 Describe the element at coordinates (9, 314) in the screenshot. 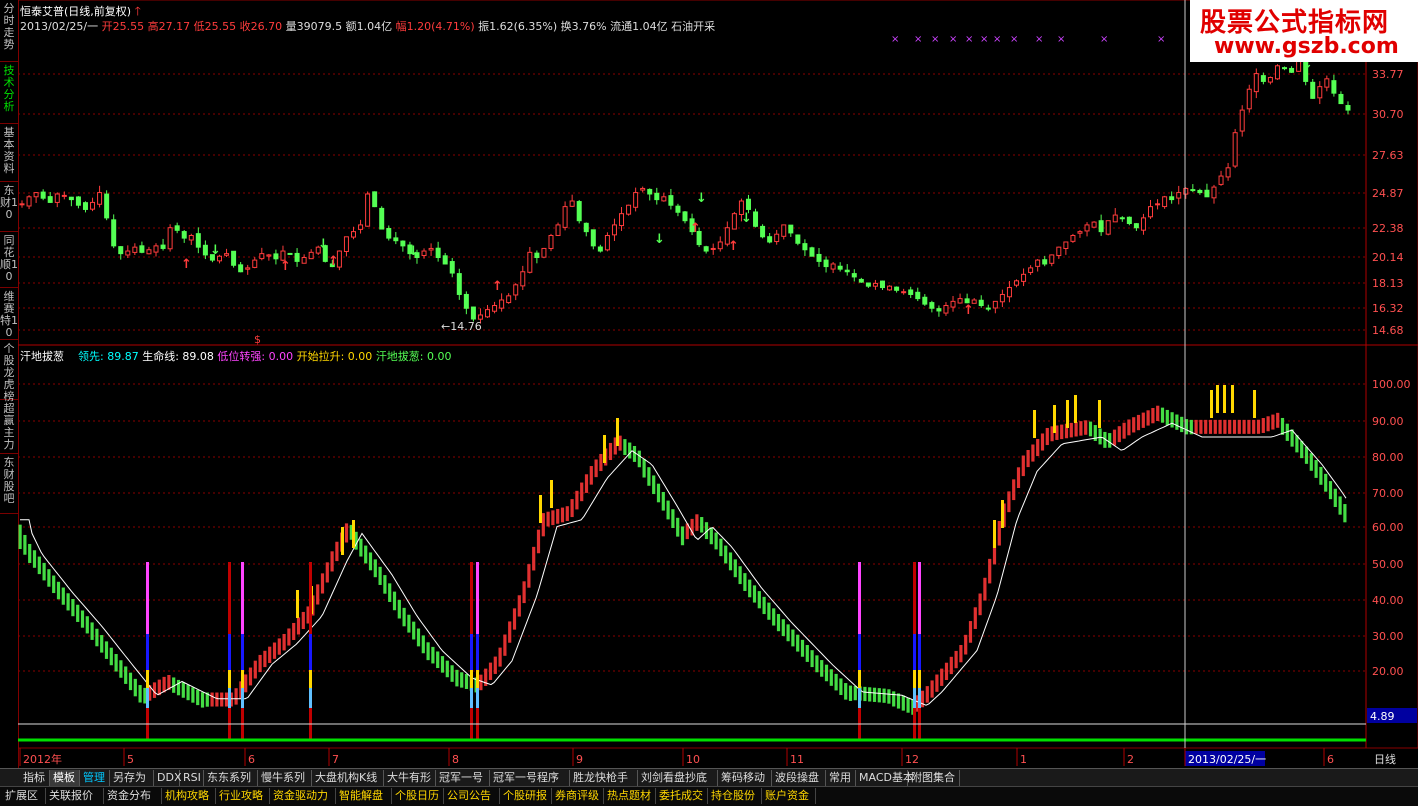

I see `left-tab-5: 维赛特10` at that location.